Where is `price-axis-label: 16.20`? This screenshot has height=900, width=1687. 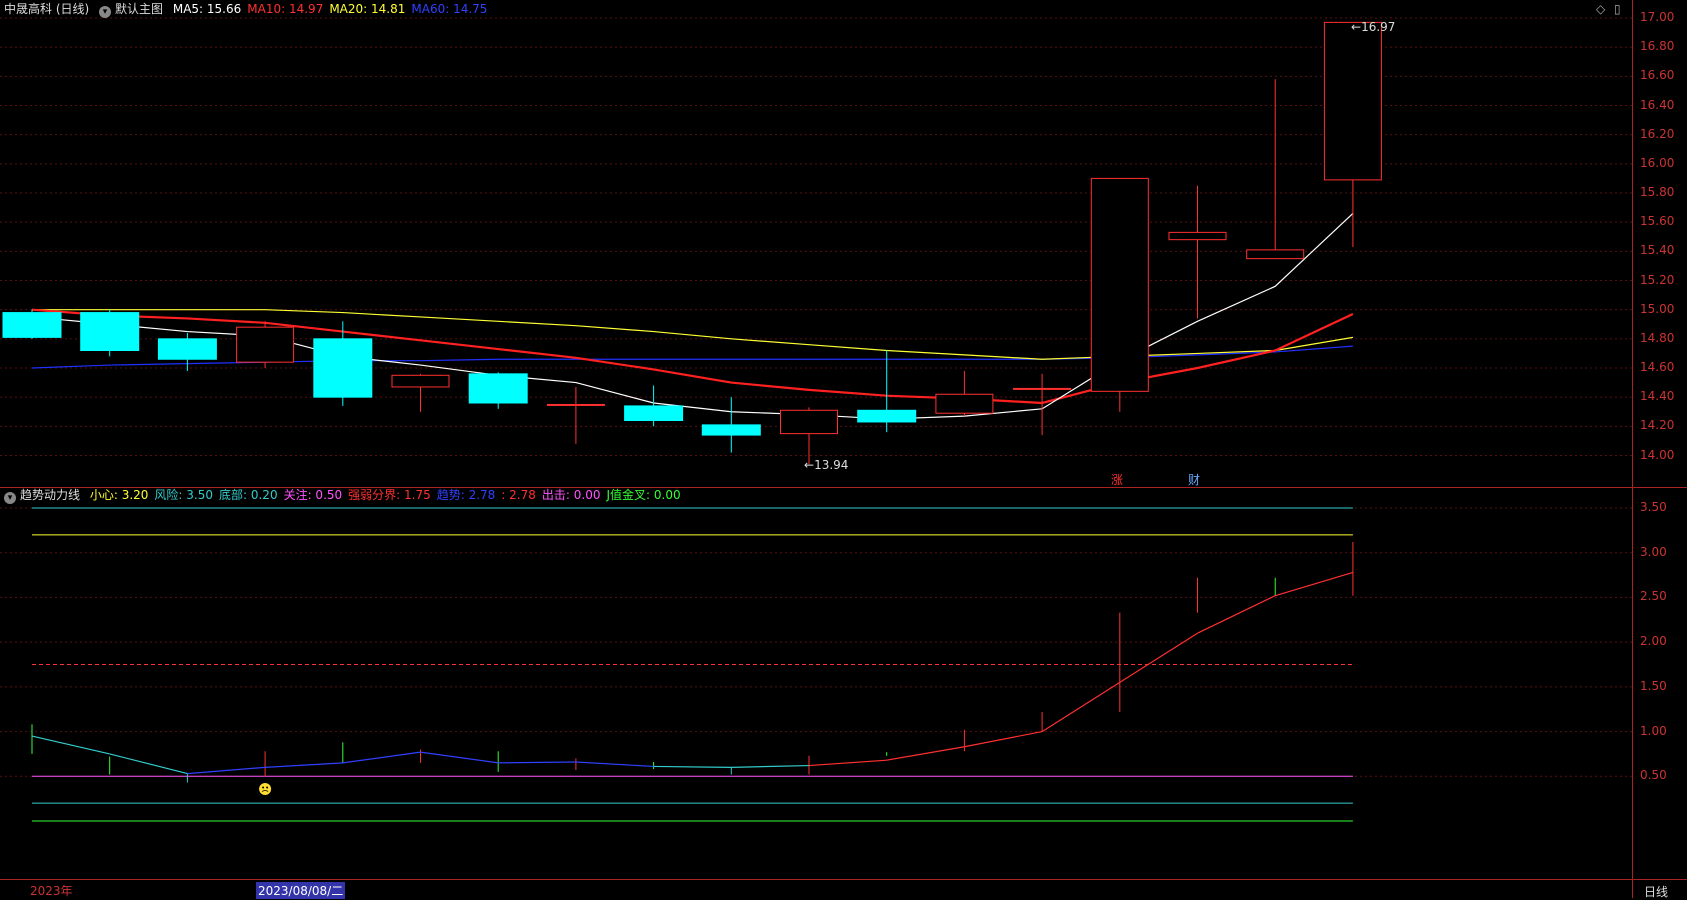 price-axis-label: 16.20 is located at coordinates (1657, 133).